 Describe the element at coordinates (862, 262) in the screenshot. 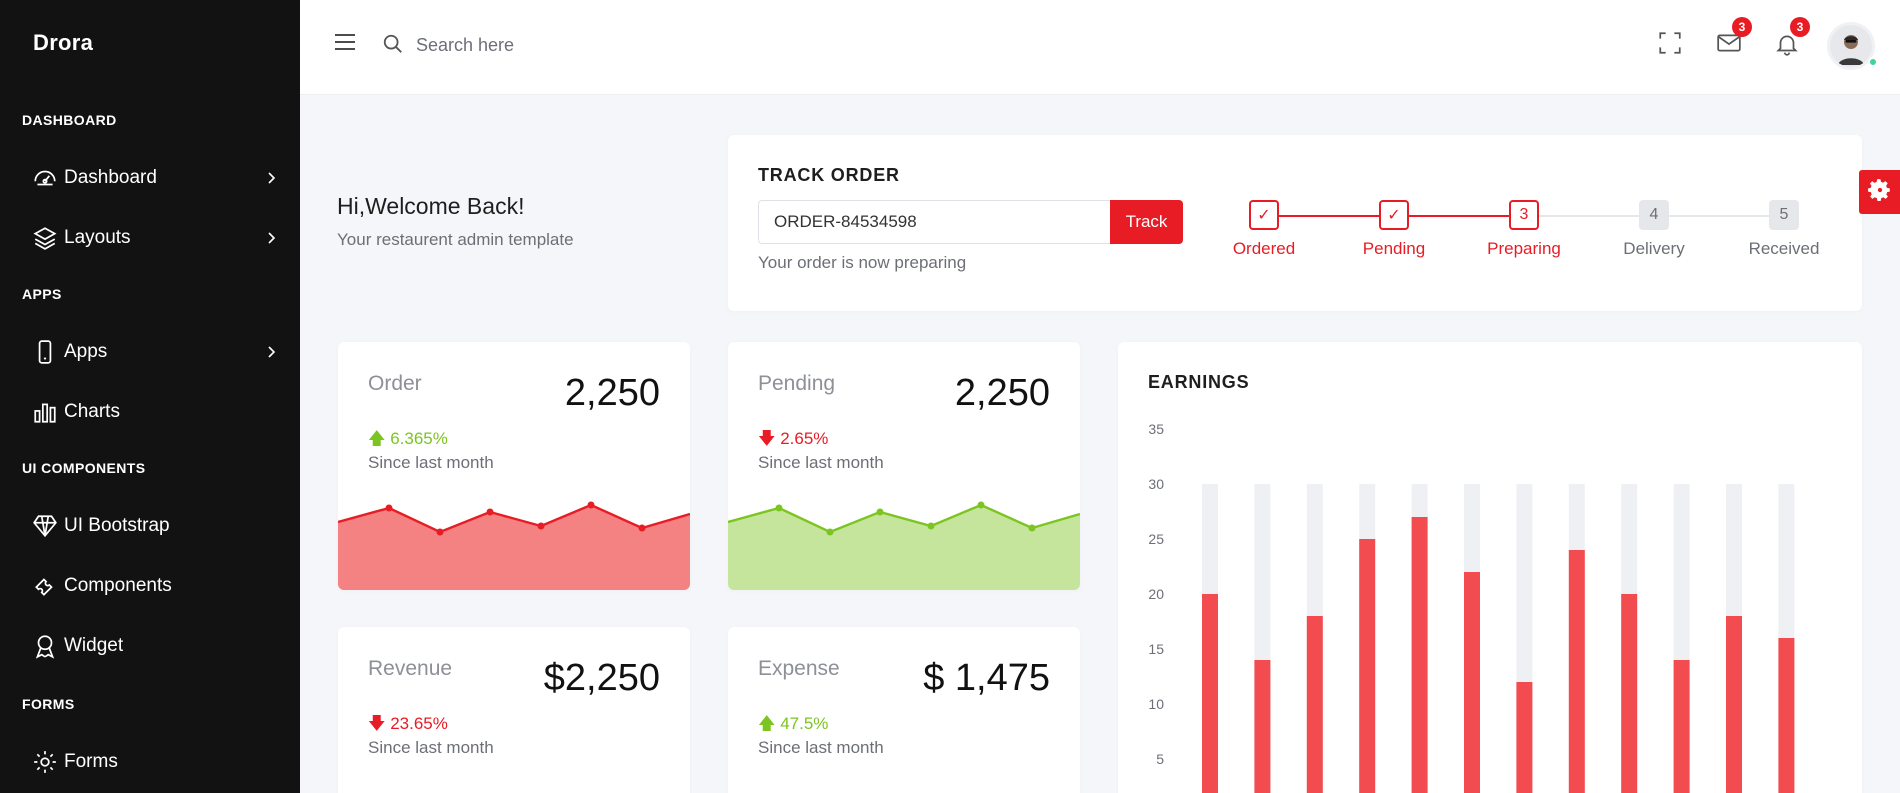

I see `order-status-text: Your order is now preparing` at that location.